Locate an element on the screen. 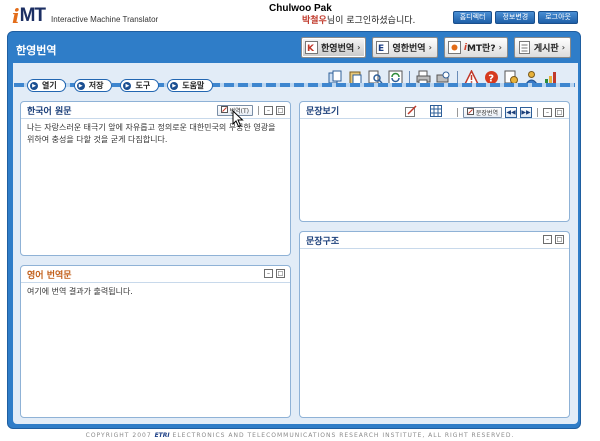  menu-bar: ▶ 열기 ▶ 저장 ▶ 도구 ▶ 도움말 is located at coordinates (120, 85).